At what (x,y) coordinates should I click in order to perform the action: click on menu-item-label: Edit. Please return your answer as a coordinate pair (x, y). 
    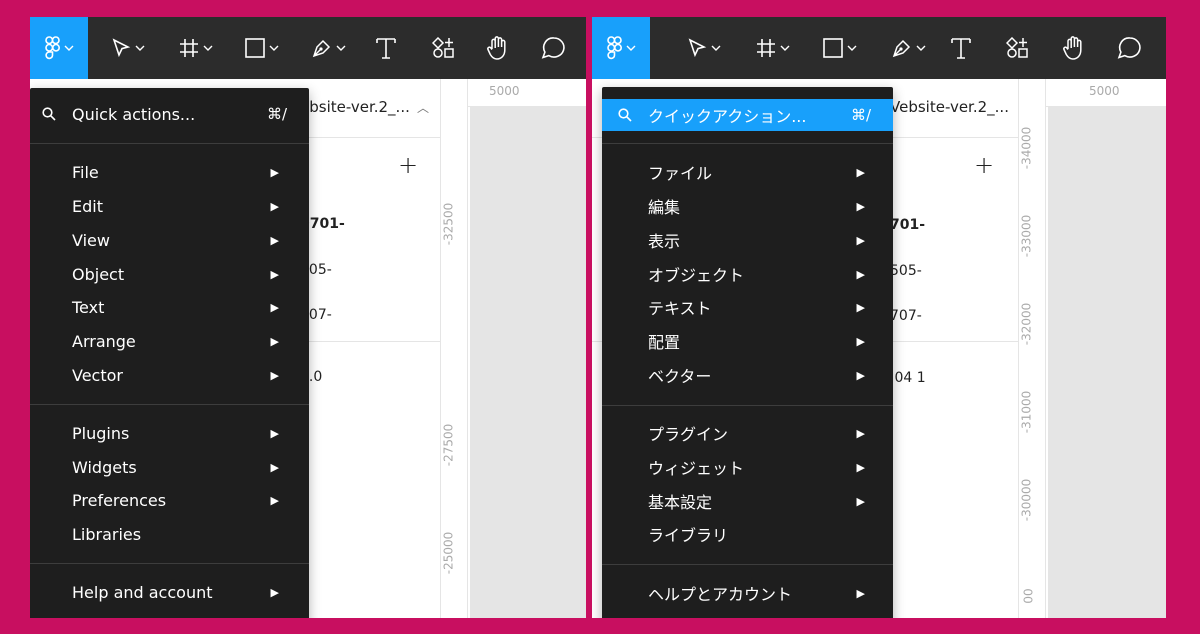
    Looking at the image, I should click on (87, 206).